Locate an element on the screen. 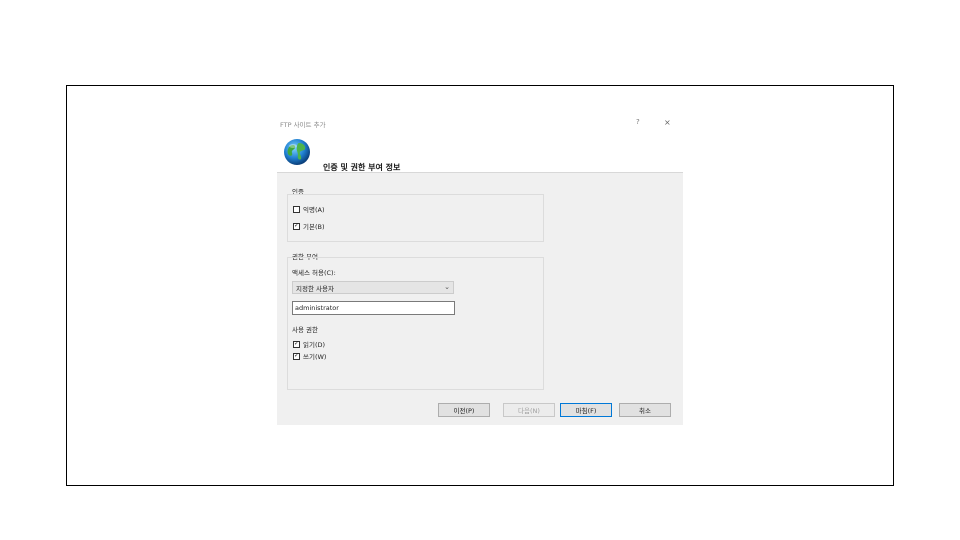 This screenshot has height=540, width=960. finish-button: 마침(F) is located at coordinates (586, 410).